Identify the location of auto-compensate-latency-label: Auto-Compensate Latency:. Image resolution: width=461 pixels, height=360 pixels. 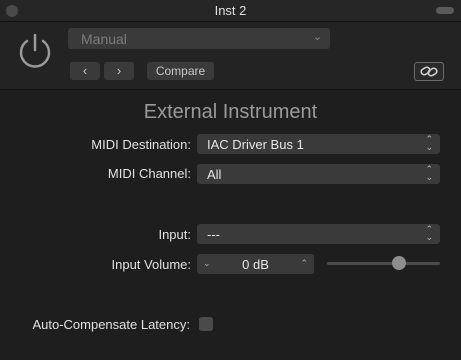
(111, 324).